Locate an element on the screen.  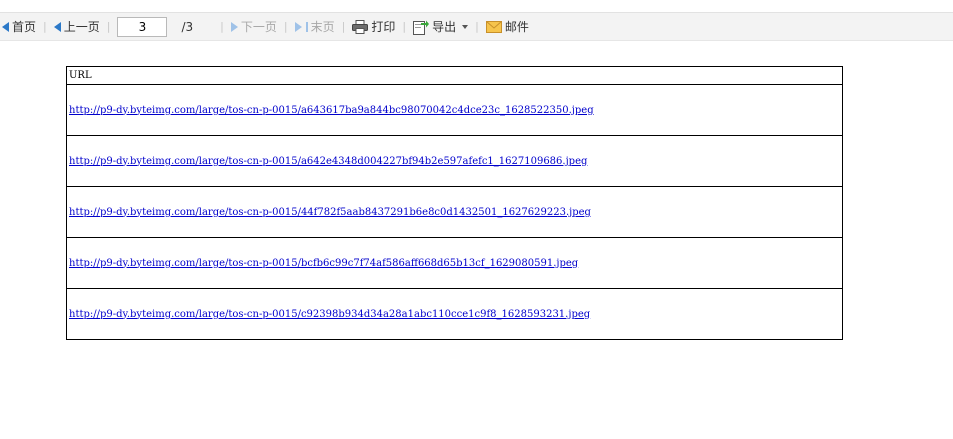
last-page-button: 末页 is located at coordinates (314, 26).